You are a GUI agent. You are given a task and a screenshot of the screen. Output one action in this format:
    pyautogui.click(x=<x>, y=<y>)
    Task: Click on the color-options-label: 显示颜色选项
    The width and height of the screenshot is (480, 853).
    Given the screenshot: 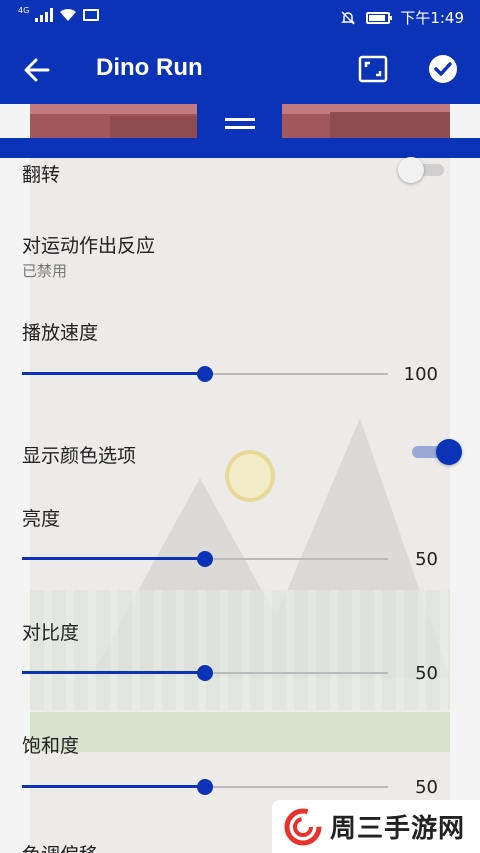 What is the action you would take?
    pyautogui.click(x=79, y=456)
    